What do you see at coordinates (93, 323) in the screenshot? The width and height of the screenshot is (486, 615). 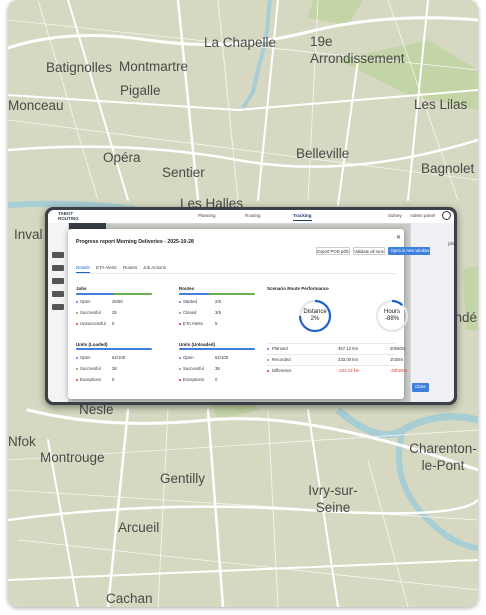 I see `jobs-row-label: Unsuccessful` at bounding box center [93, 323].